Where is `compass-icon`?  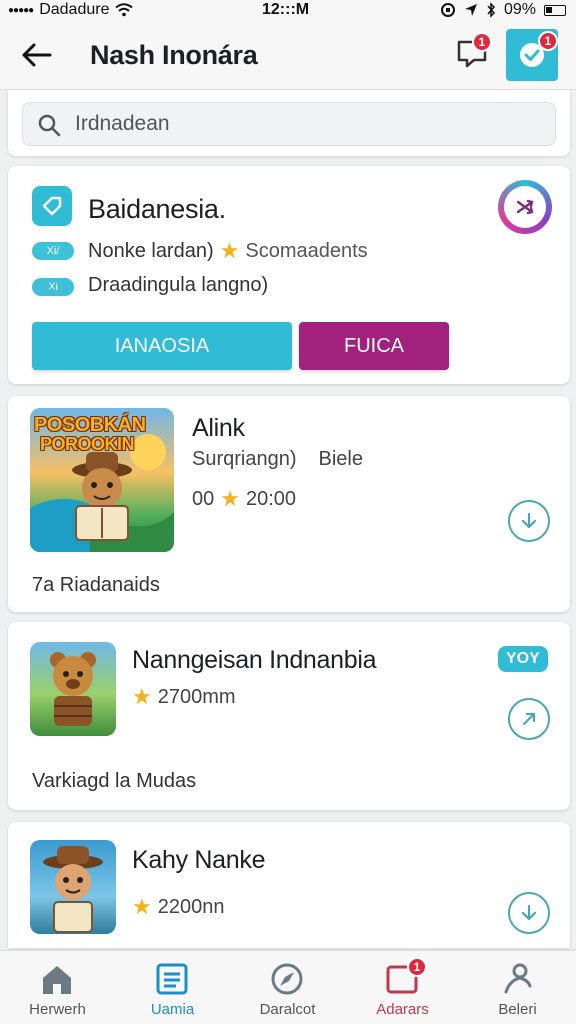
compass-icon is located at coordinates (287, 979).